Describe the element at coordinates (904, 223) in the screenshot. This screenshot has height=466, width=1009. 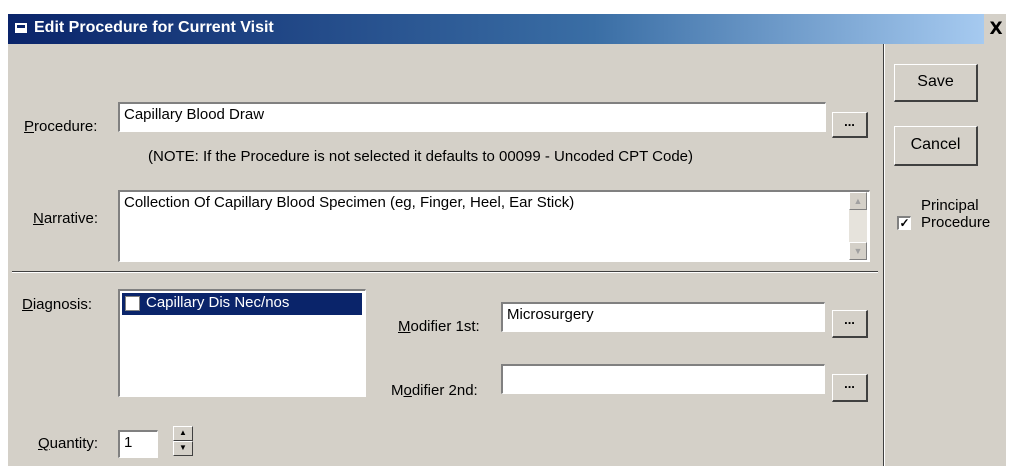
I see `principal-procedure-checkbox: ✓` at that location.